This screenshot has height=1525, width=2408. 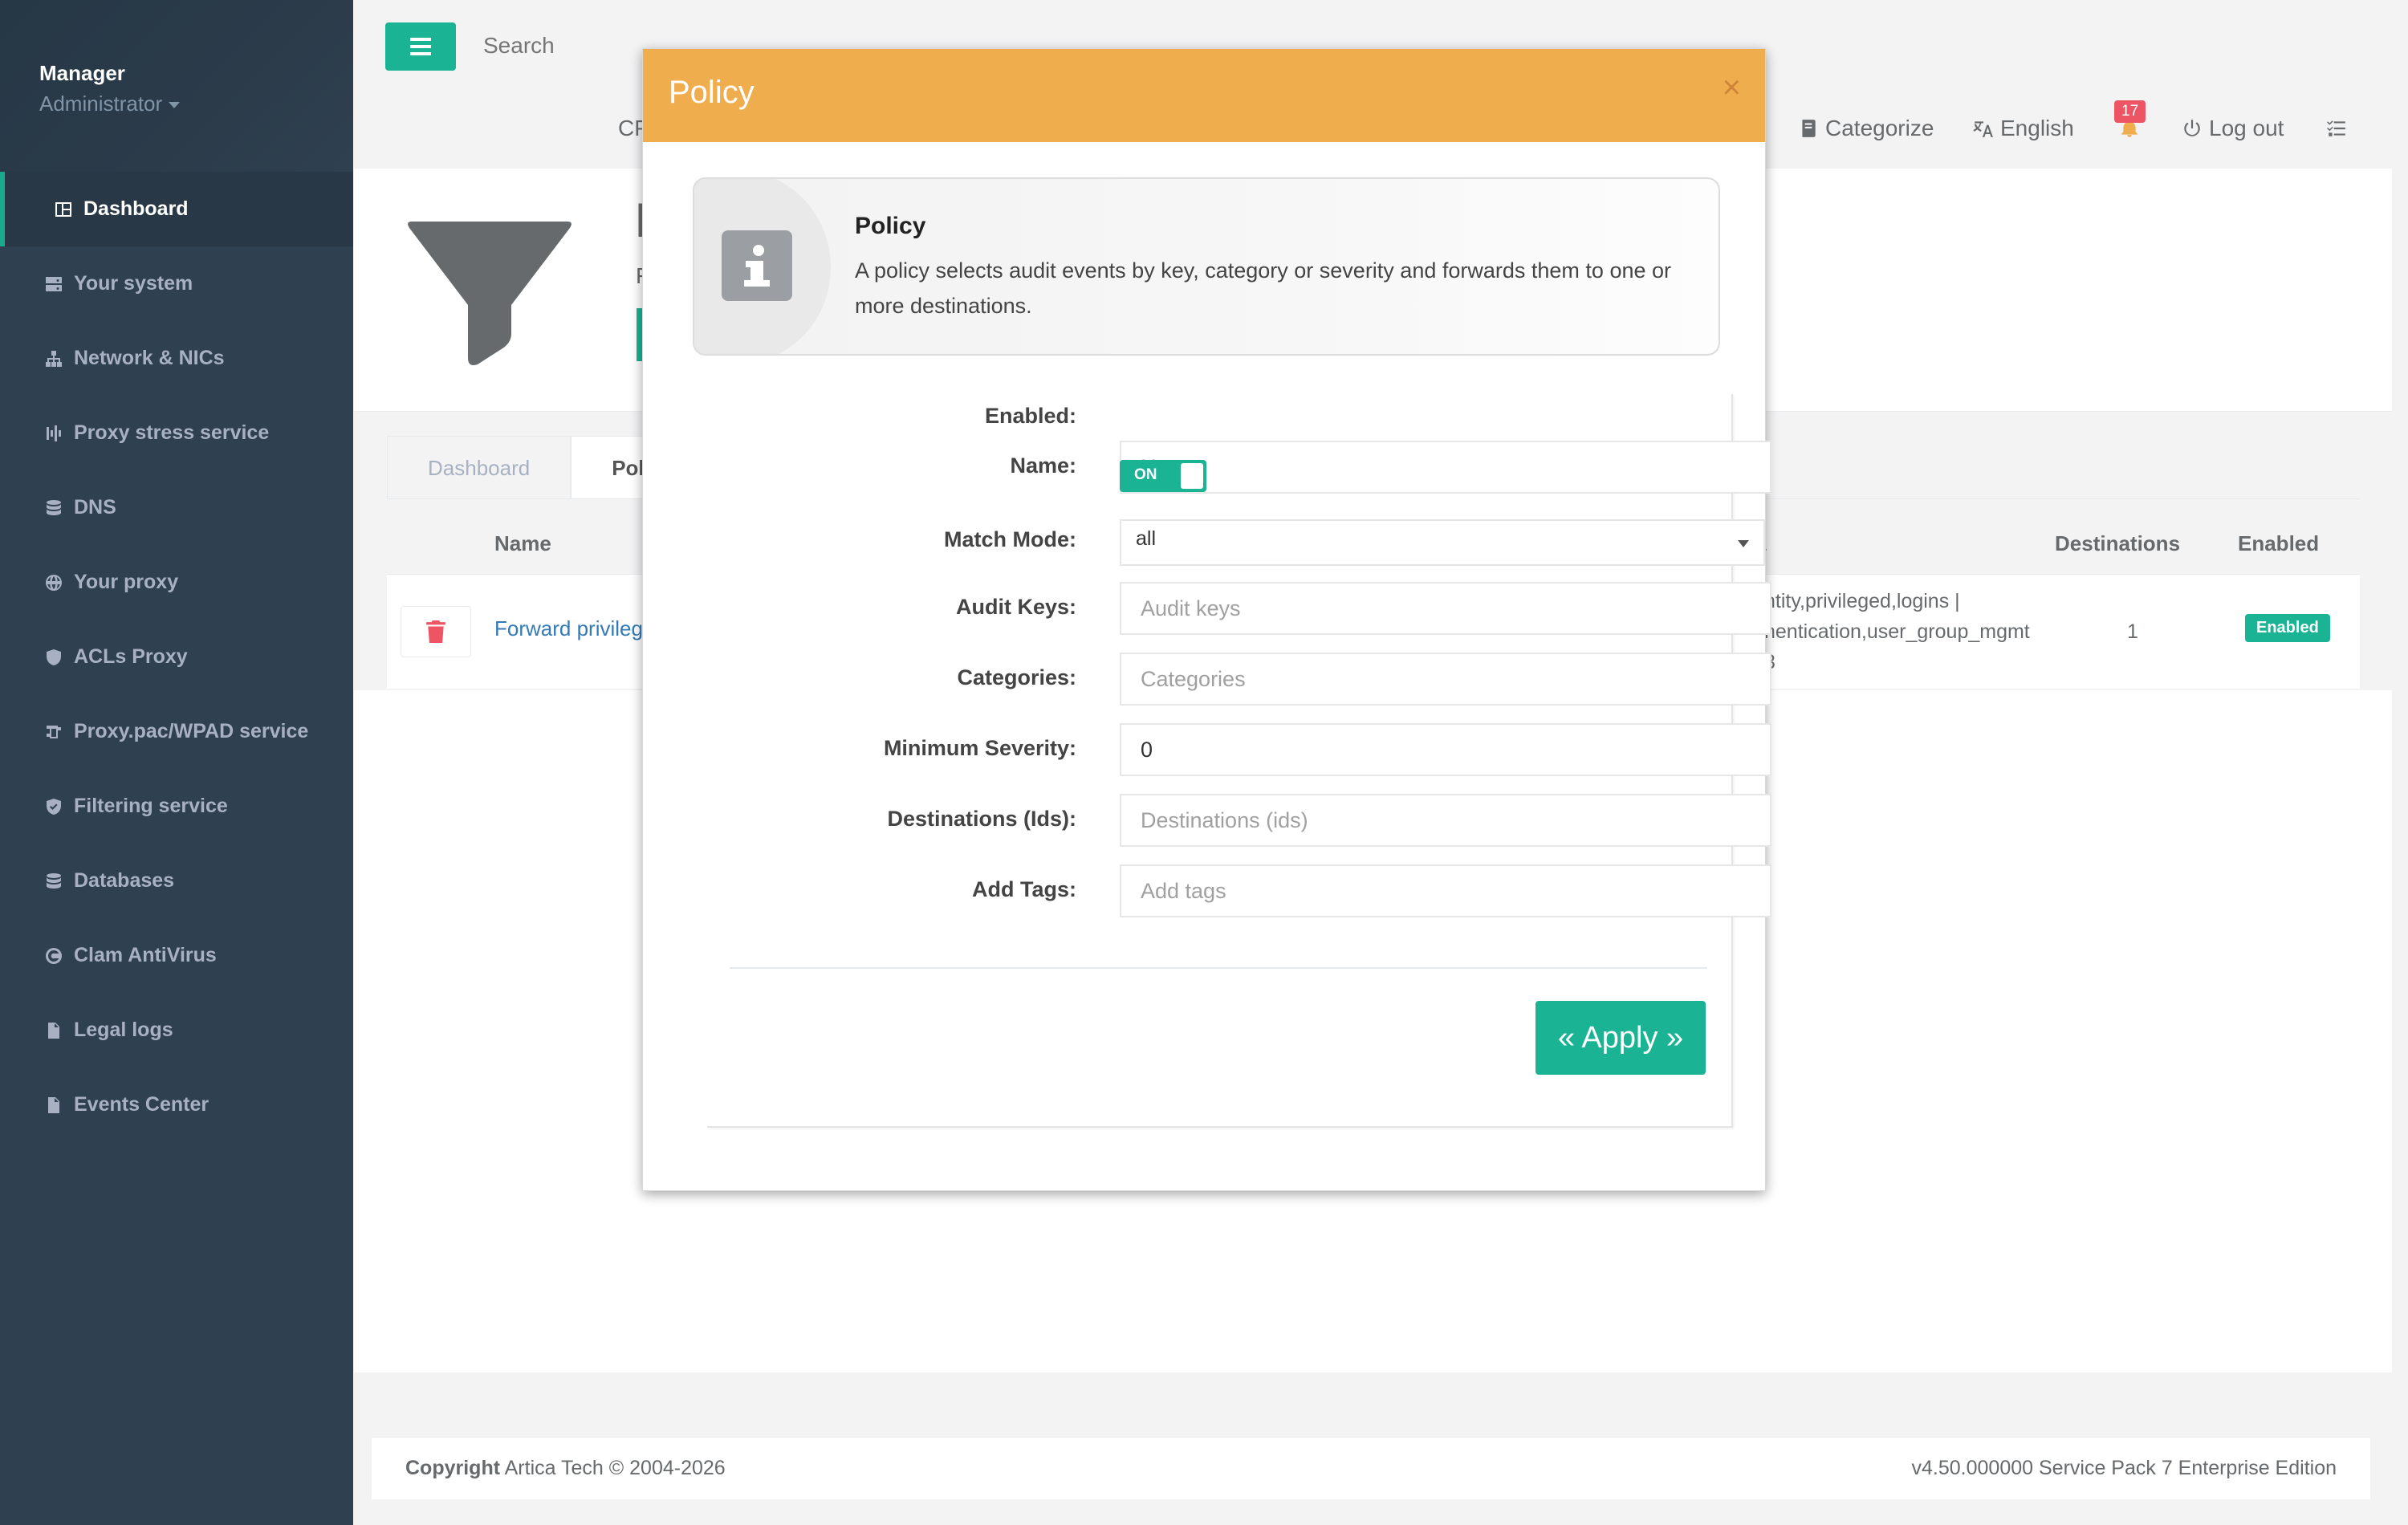 What do you see at coordinates (1621, 1038) in the screenshot?
I see `apply-button: « Apply »` at bounding box center [1621, 1038].